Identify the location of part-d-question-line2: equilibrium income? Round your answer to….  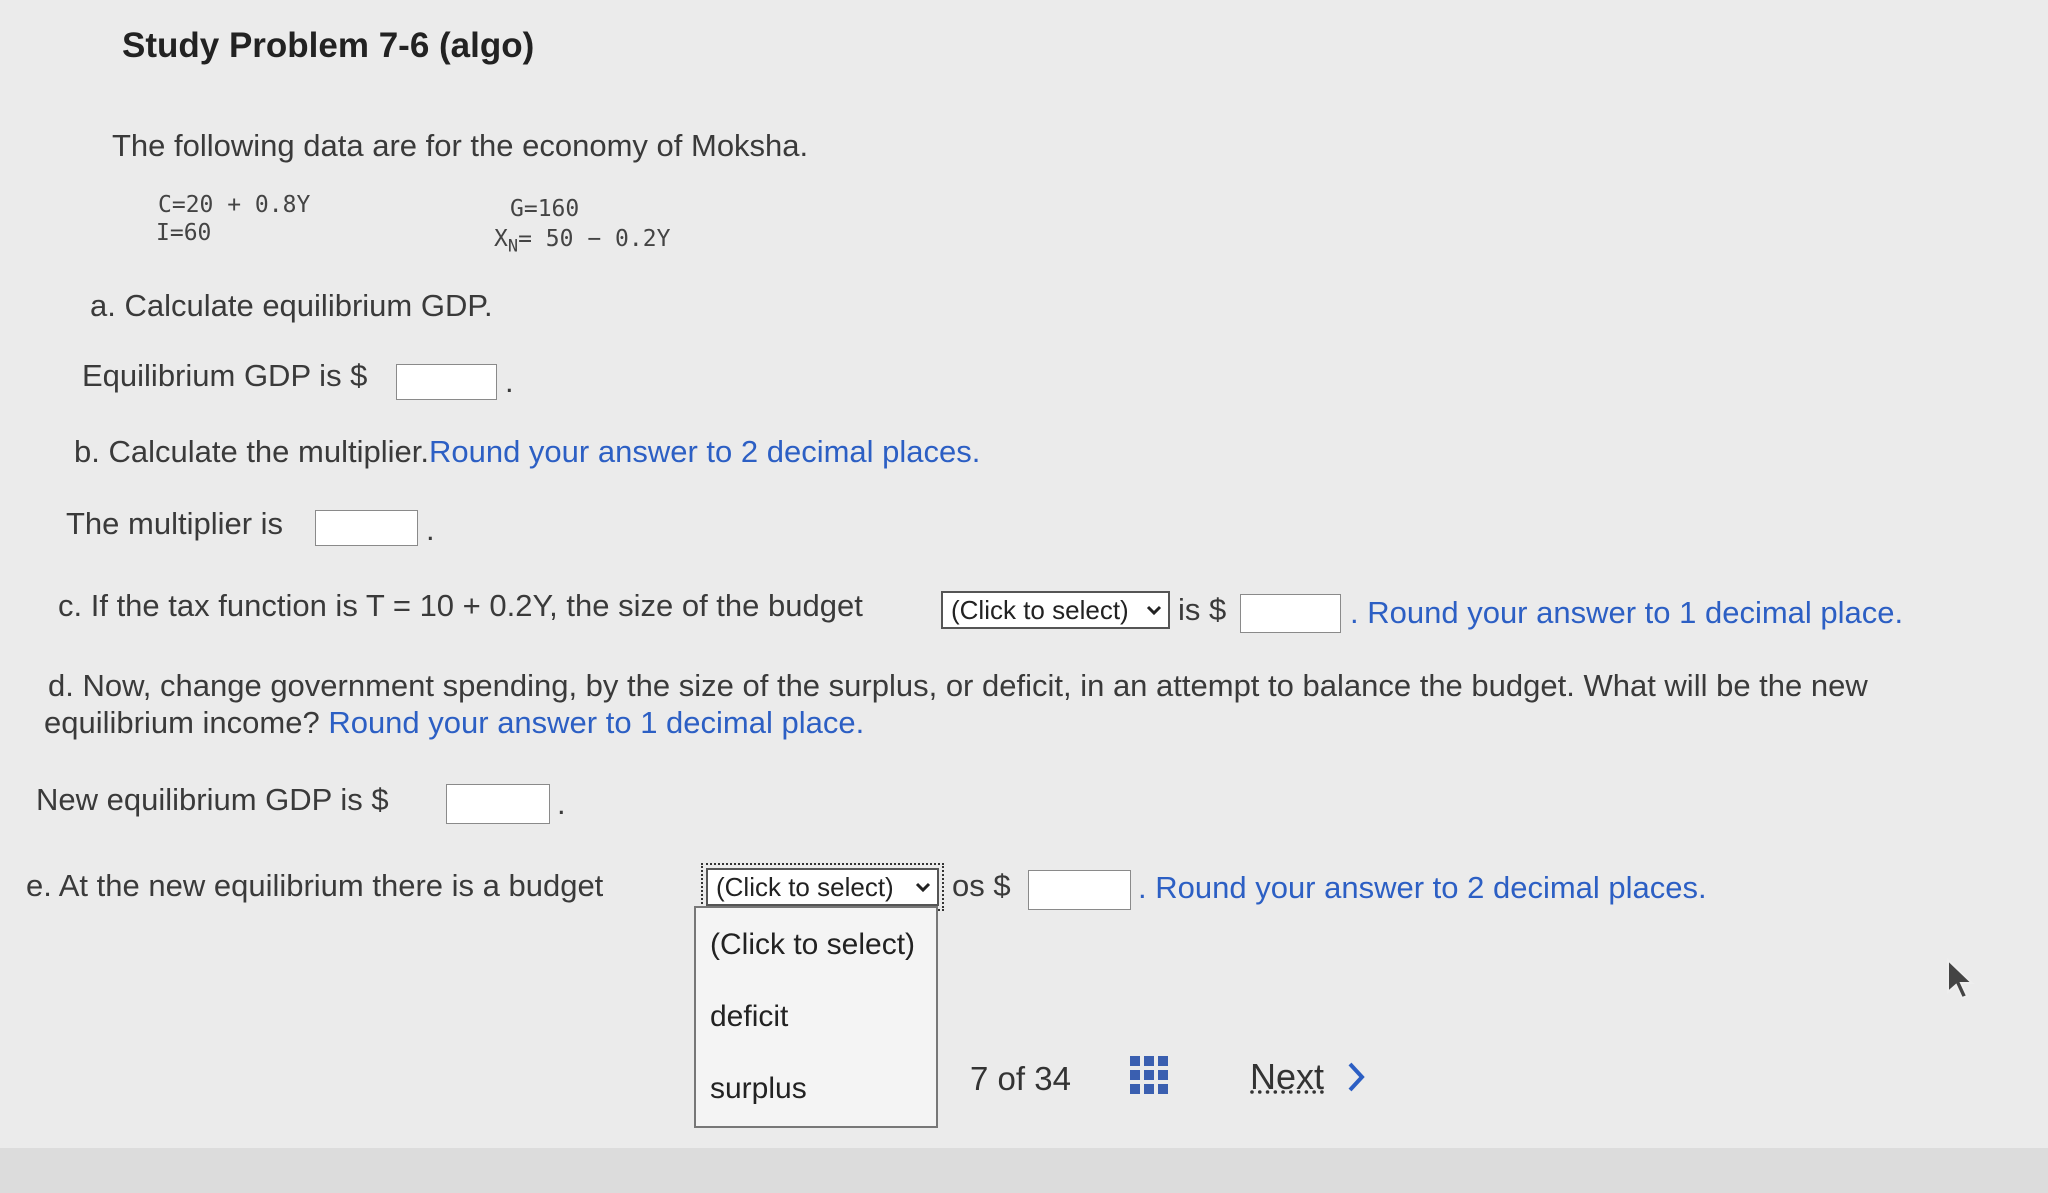
(454, 723).